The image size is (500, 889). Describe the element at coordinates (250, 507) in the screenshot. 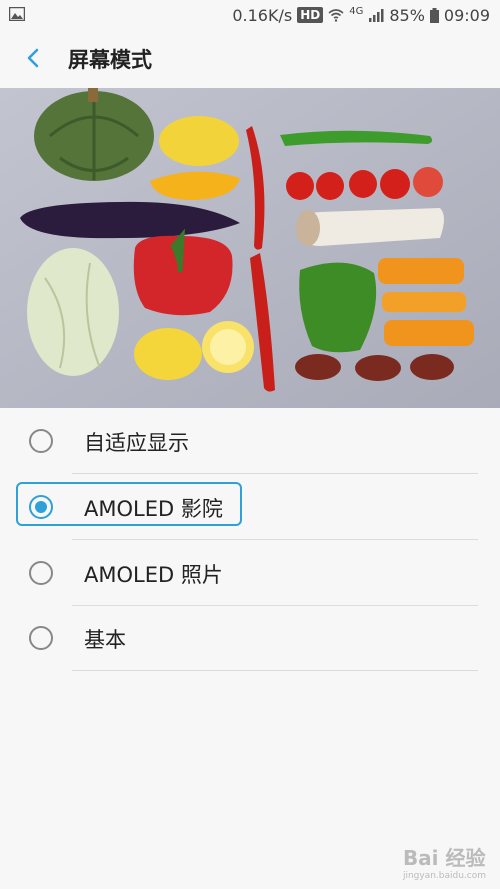

I see `option-amoled-cinema: AMOLED 影院` at that location.